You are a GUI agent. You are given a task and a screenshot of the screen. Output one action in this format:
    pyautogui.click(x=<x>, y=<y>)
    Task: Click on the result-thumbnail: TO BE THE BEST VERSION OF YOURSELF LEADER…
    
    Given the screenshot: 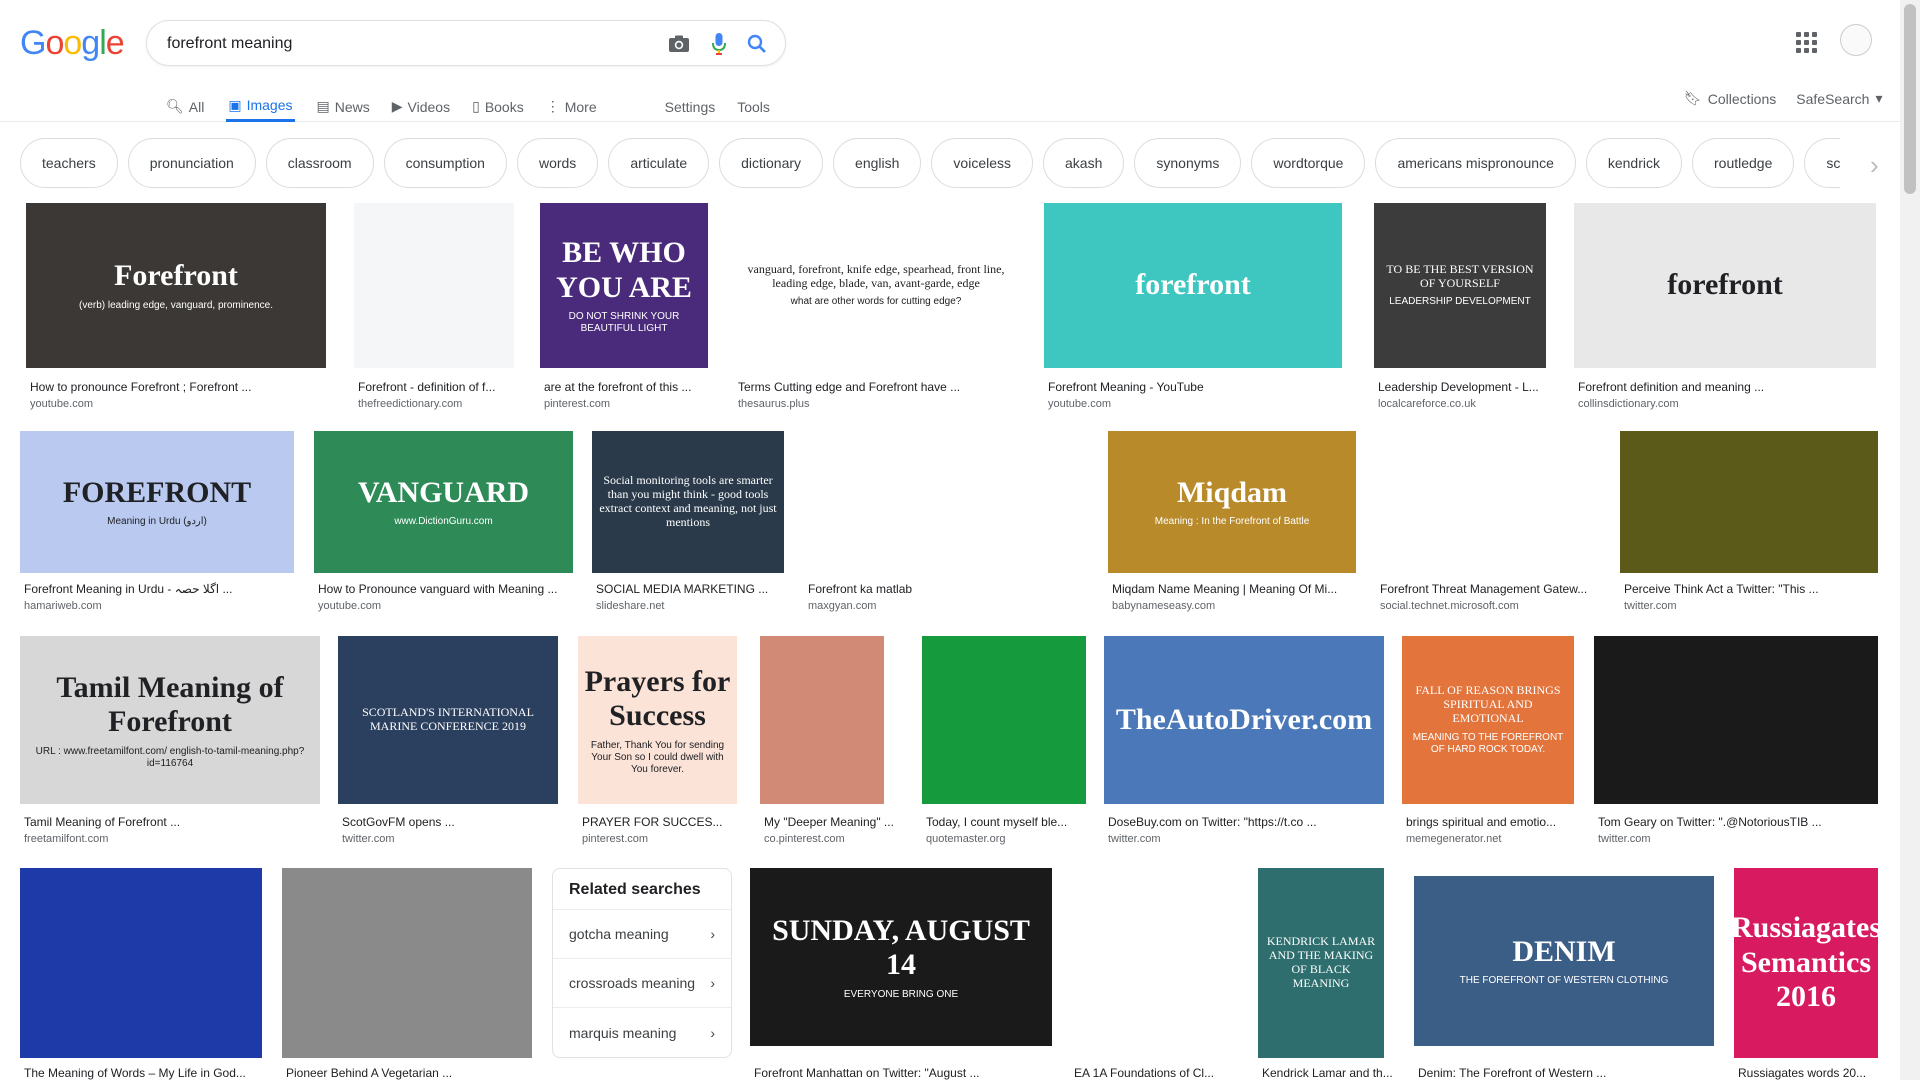 What is the action you would take?
    pyautogui.click(x=1460, y=285)
    